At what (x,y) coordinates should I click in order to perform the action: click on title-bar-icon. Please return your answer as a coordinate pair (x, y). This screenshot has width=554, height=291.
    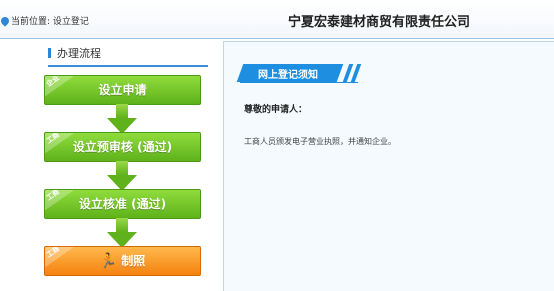
    Looking at the image, I should click on (49, 53).